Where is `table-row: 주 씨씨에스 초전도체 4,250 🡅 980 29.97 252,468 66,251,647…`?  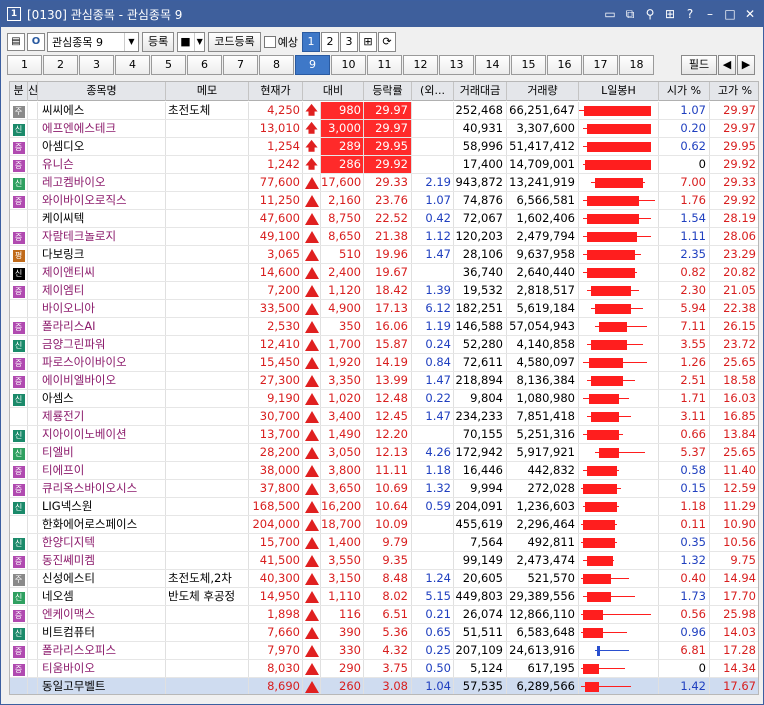
table-row: 주 씨씨에스 초전도체 4,250 🡅 980 29.97 252,468 66,251,647… is located at coordinates (384, 111).